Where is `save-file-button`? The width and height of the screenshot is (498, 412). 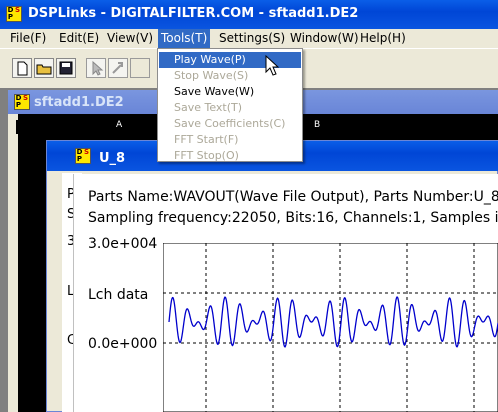
save-file-button is located at coordinates (66, 68).